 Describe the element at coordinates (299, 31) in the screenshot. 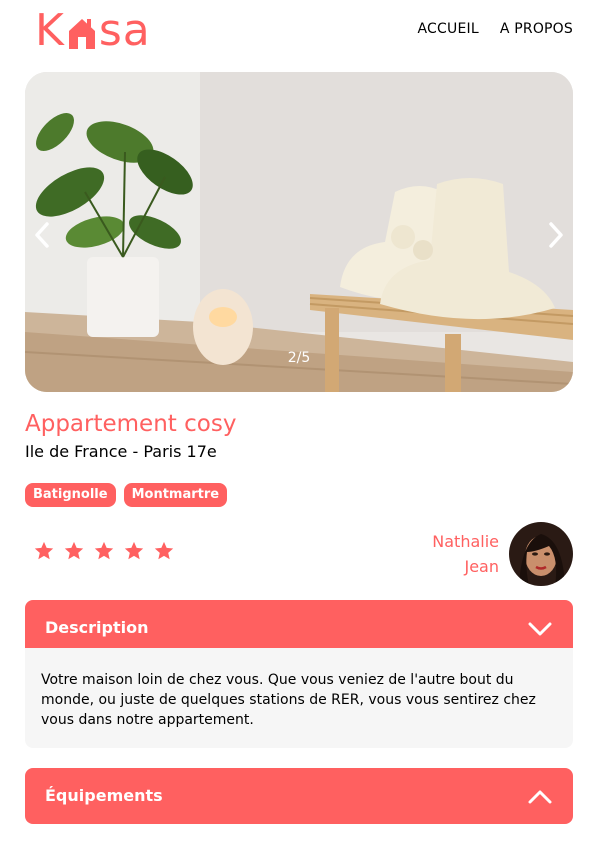

I see `header: K sa ACCUEIL A PROPOS` at that location.